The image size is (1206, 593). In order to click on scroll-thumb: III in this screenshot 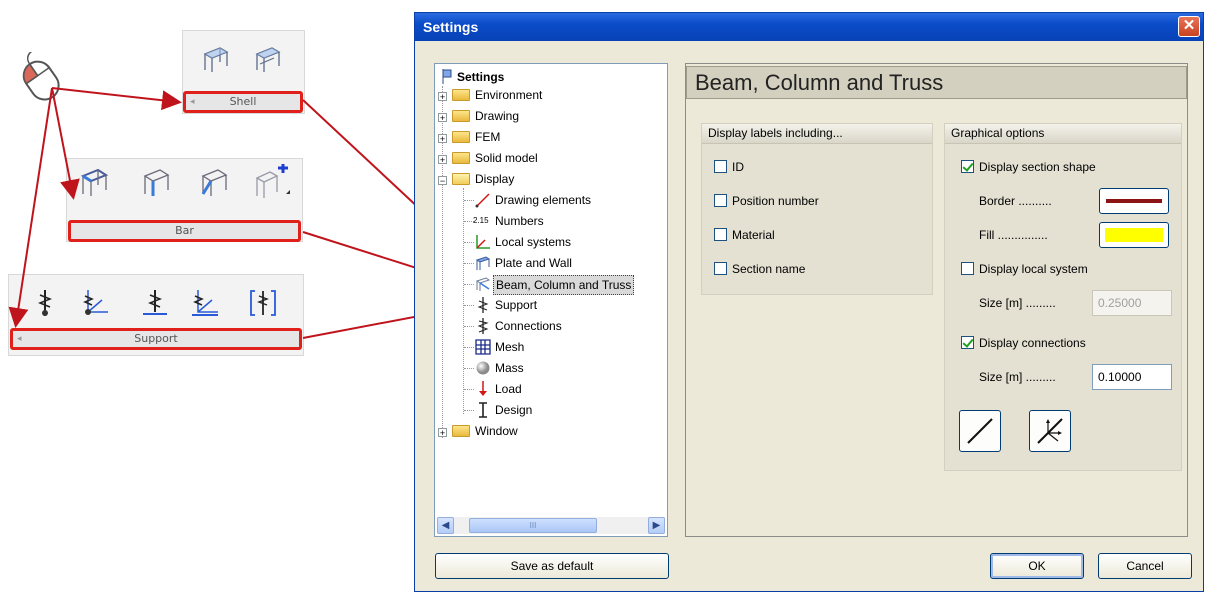, I will do `click(533, 525)`.